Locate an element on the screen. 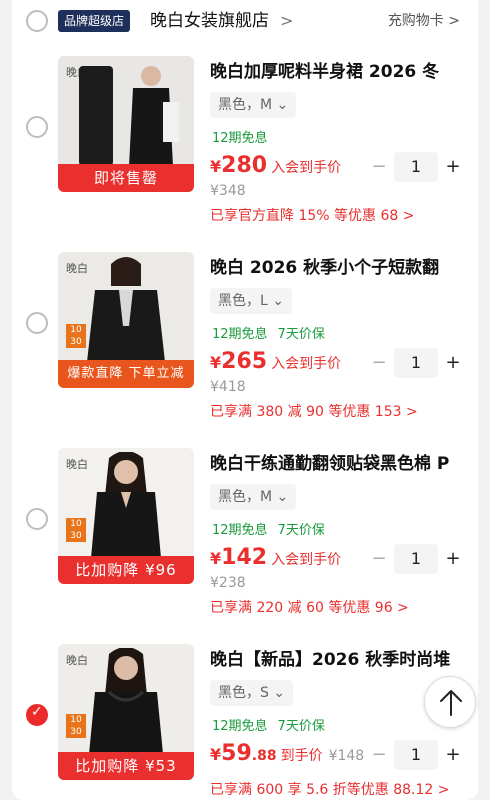  chevron-right-icon: > is located at coordinates (286, 21).